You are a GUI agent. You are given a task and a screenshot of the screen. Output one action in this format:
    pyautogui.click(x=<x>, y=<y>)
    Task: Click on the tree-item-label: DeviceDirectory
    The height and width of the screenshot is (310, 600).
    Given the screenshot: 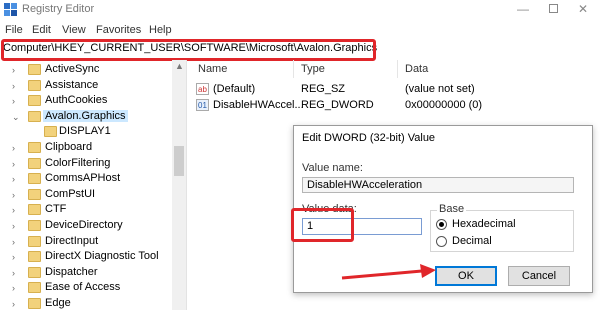 What is the action you would take?
    pyautogui.click(x=84, y=225)
    